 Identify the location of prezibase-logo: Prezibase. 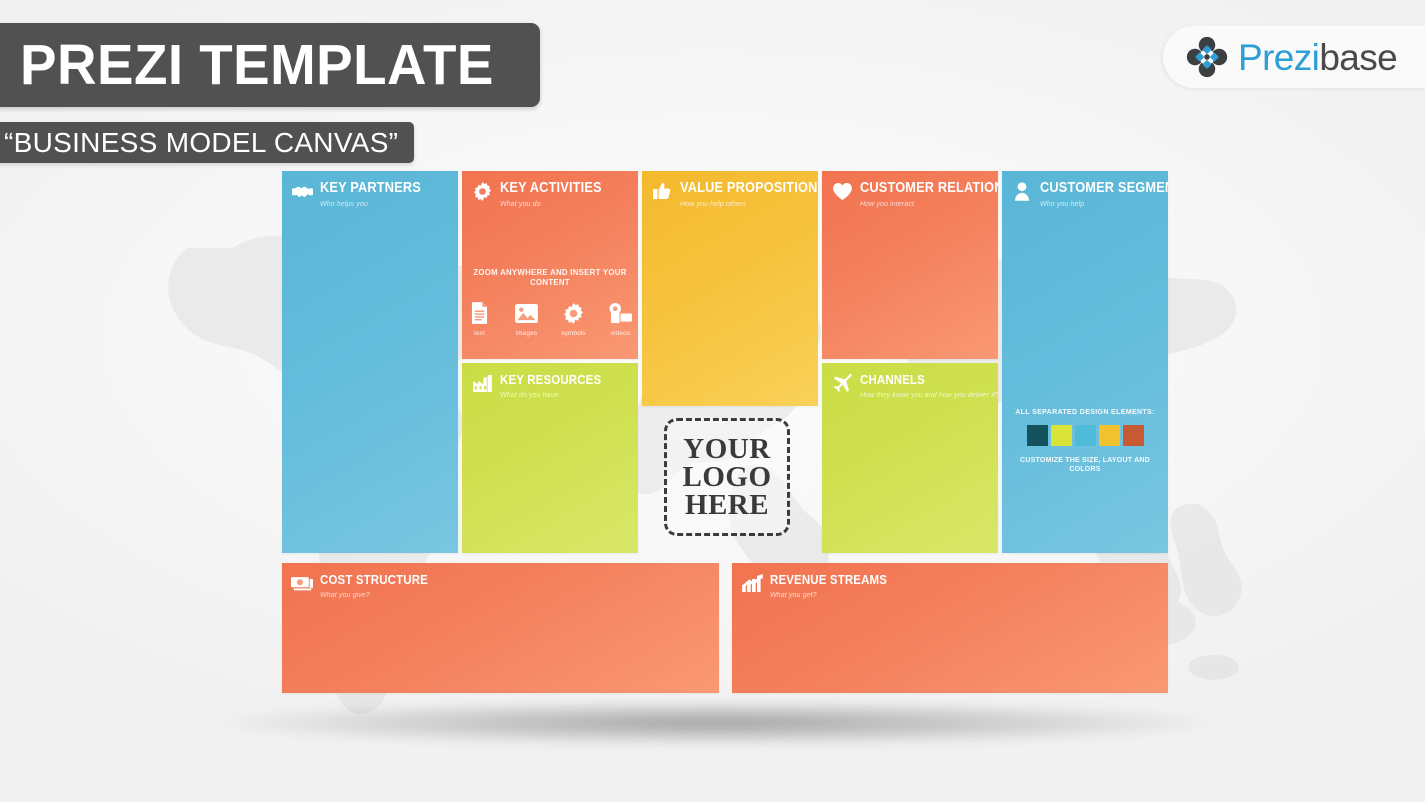
(1294, 57).